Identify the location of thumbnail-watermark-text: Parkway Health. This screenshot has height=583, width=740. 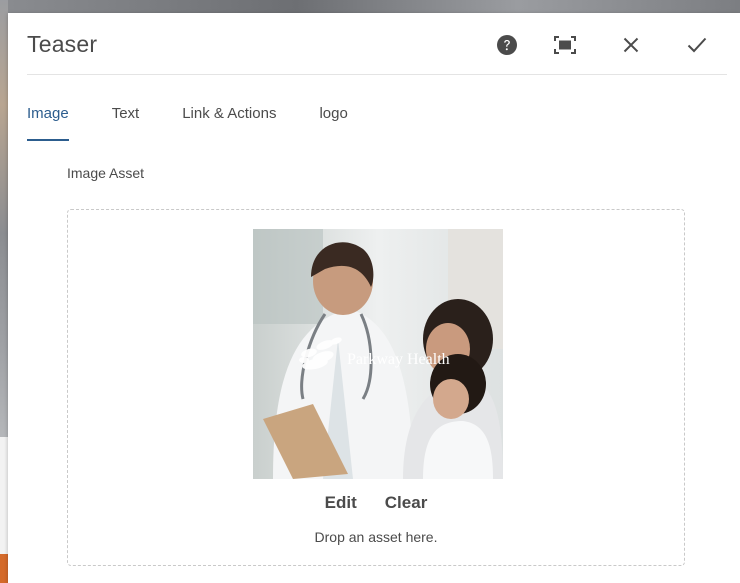
(398, 359).